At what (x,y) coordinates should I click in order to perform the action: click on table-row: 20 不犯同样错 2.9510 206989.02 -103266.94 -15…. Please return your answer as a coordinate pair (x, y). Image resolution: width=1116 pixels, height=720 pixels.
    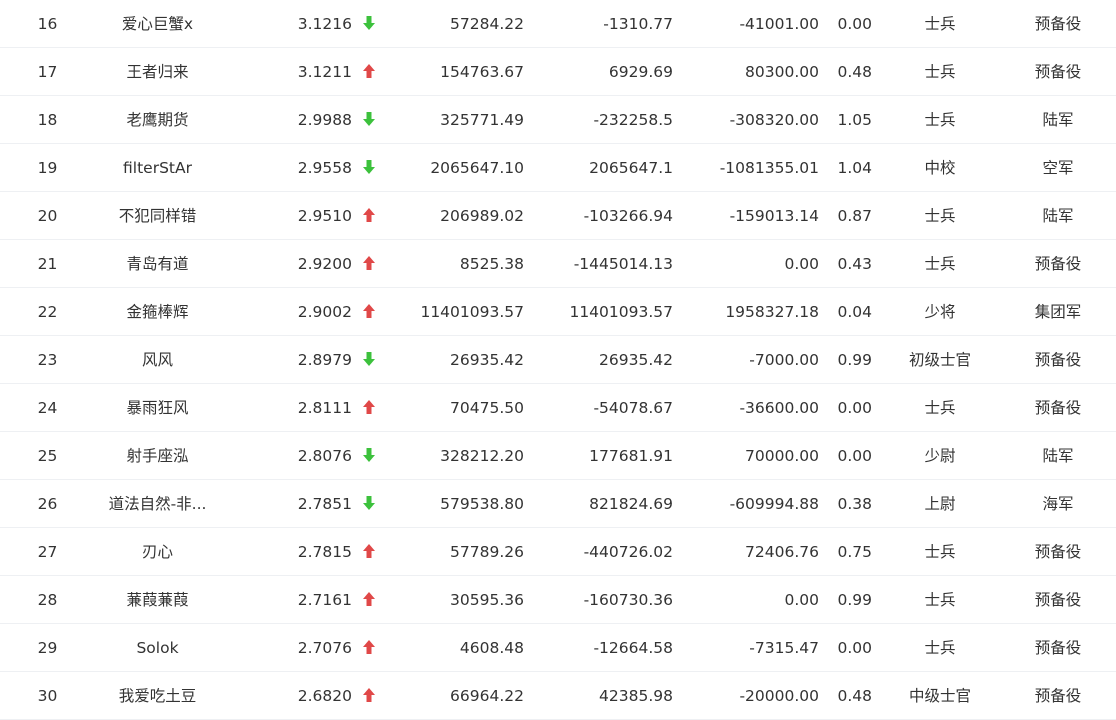
    Looking at the image, I should click on (558, 216).